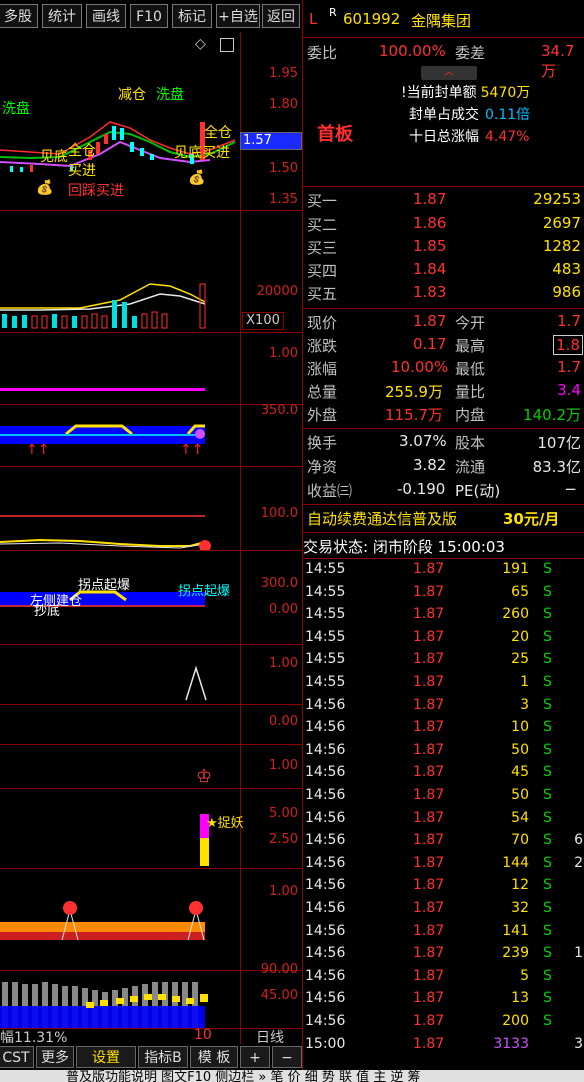 The width and height of the screenshot is (584, 1082). What do you see at coordinates (170, 95) in the screenshot?
I see `xipan-label-right: 洗盘` at bounding box center [170, 95].